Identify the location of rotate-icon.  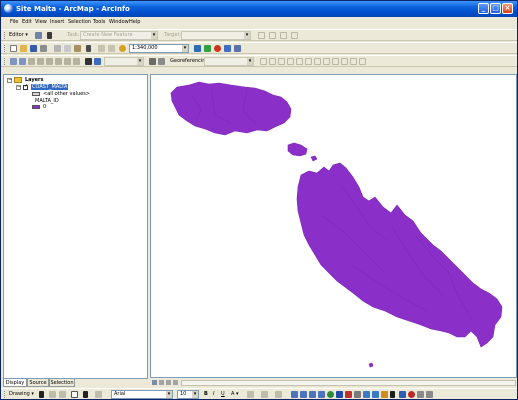
(263, 61).